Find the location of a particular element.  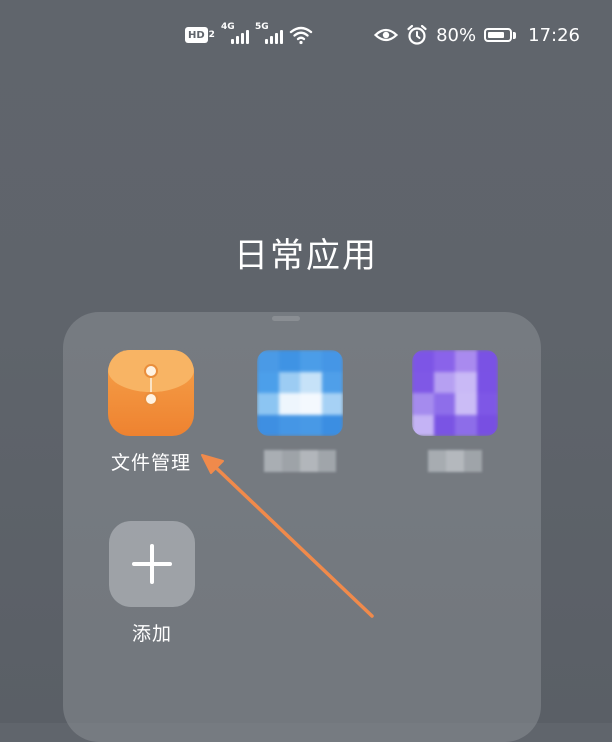

app-cloud is located at coordinates (300, 411).